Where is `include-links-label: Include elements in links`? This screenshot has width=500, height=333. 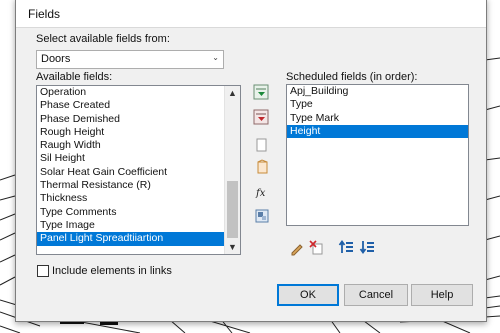
include-links-label: Include elements in links is located at coordinates (112, 271).